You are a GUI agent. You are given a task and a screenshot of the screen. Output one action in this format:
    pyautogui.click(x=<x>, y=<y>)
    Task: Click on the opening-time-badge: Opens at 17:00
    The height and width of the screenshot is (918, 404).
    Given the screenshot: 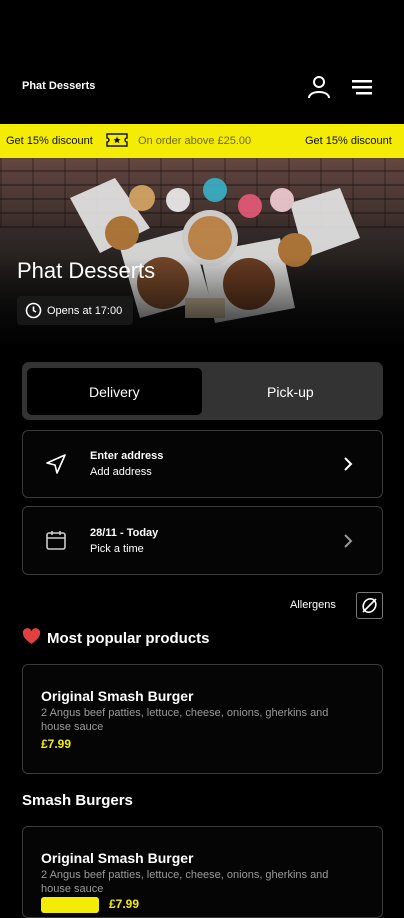 What is the action you would take?
    pyautogui.click(x=75, y=310)
    